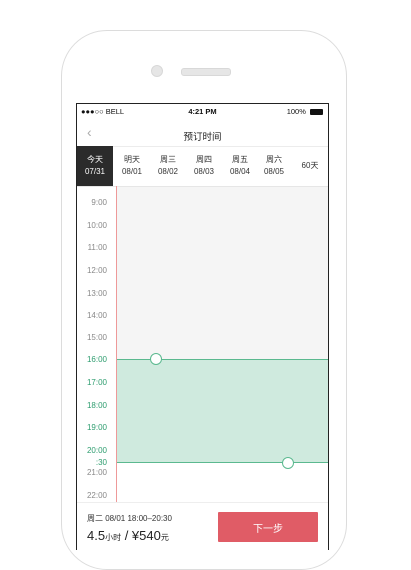 Image resolution: width=411 pixels, height=570 pixels. Describe the element at coordinates (96, 270) in the screenshot. I see `hour-label: 12:00` at that location.